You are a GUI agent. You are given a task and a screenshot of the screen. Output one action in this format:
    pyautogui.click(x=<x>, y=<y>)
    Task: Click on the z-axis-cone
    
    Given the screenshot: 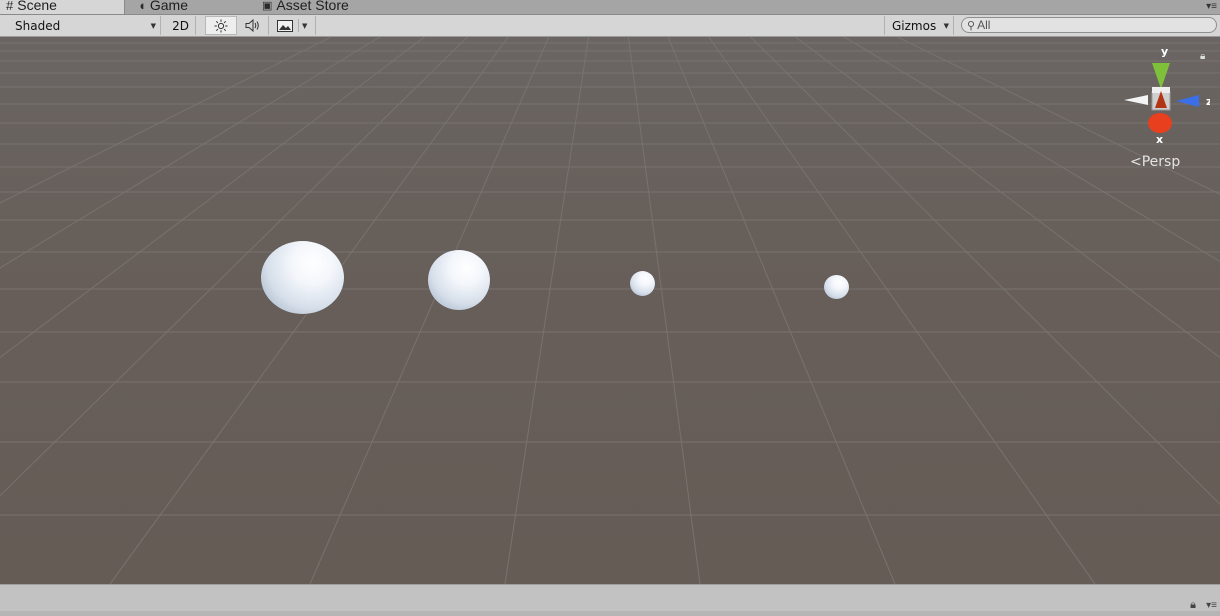 What is the action you would take?
    pyautogui.click(x=1187, y=101)
    